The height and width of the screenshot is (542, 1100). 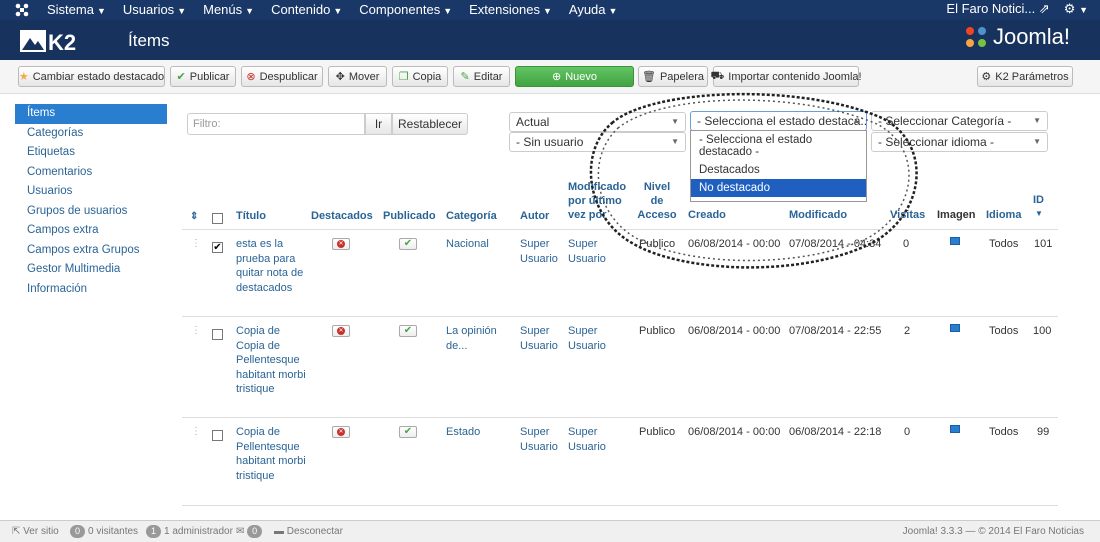 I want to click on col-image: Imagen, so click(x=956, y=215).